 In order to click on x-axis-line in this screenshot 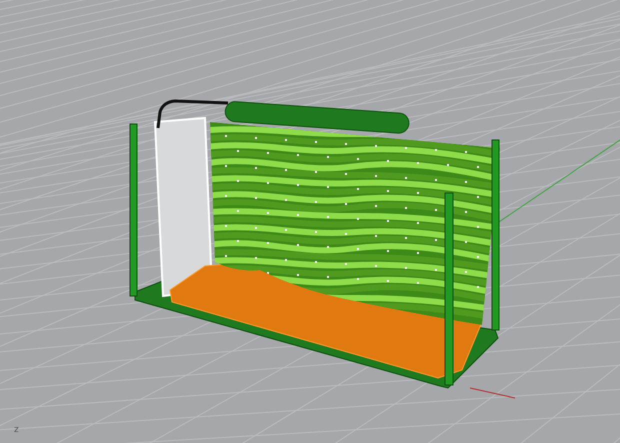, I will do `click(493, 393)`.